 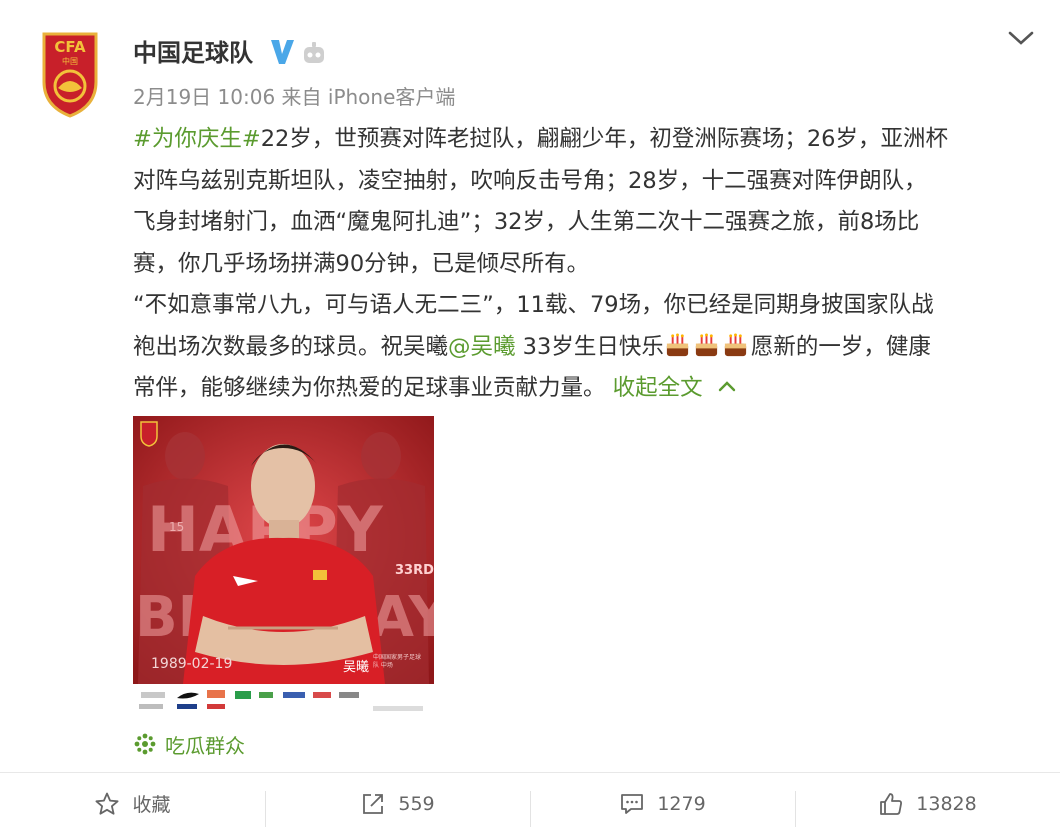 What do you see at coordinates (658, 388) in the screenshot?
I see `collapse-link: 收起全文` at bounding box center [658, 388].